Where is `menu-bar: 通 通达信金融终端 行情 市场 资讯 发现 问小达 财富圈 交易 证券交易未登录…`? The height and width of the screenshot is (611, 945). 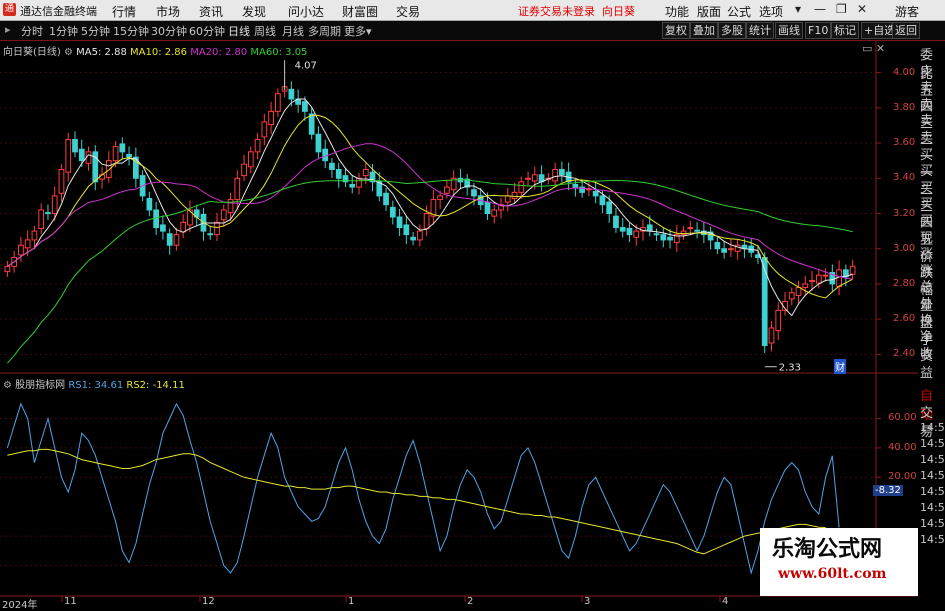
menu-bar: 通 通达信金融终端 行情 市场 资讯 发现 问小达 财富圈 交易 证券交易未登录… is located at coordinates (472, 10).